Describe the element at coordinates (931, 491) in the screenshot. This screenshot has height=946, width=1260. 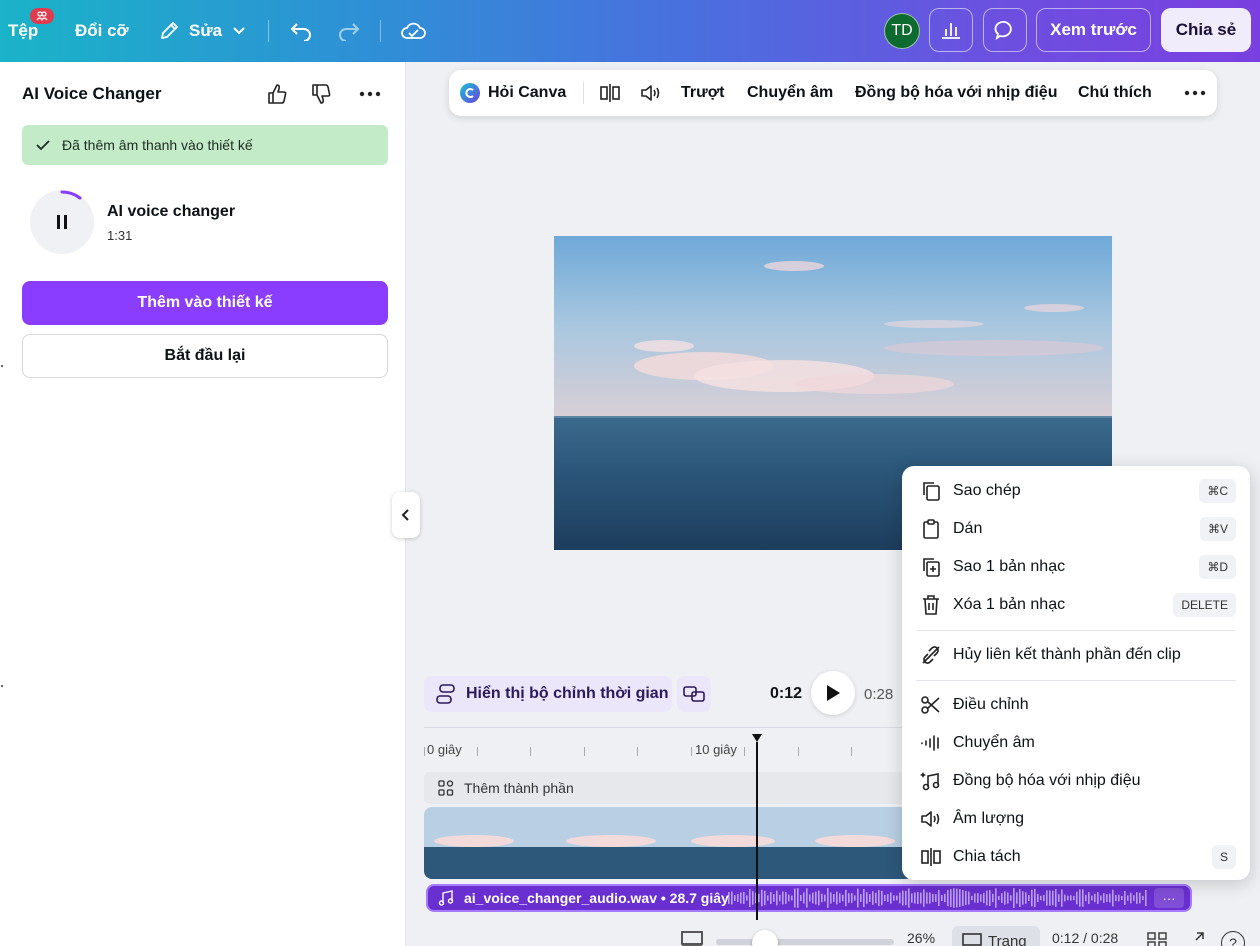
I see `copy-icon` at that location.